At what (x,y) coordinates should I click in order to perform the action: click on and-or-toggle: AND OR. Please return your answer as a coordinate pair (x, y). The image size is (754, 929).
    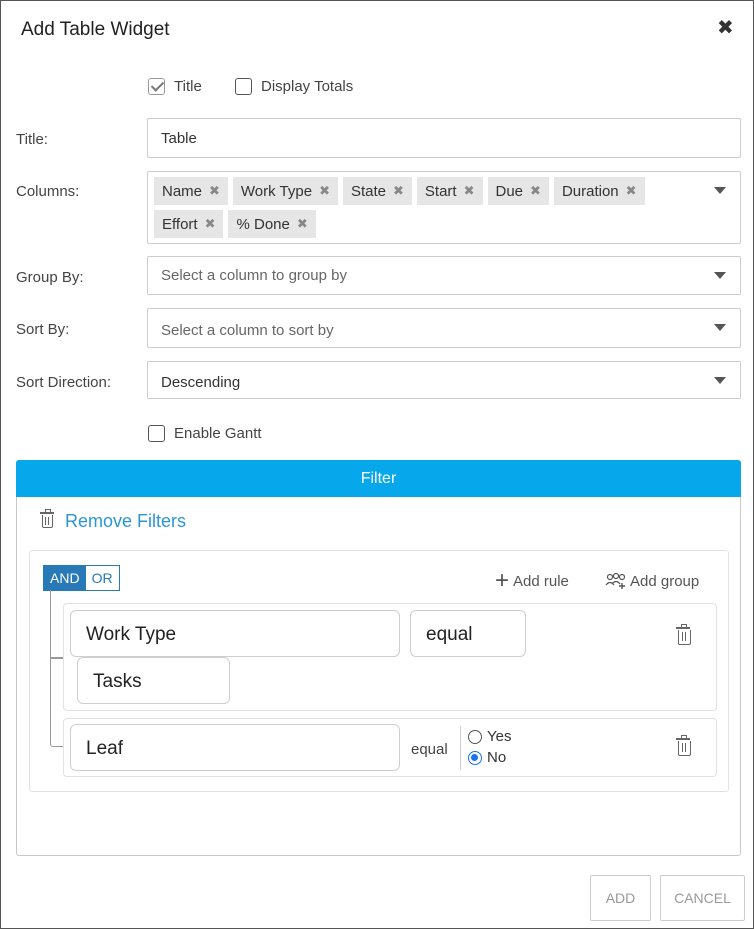
    Looking at the image, I should click on (81, 578).